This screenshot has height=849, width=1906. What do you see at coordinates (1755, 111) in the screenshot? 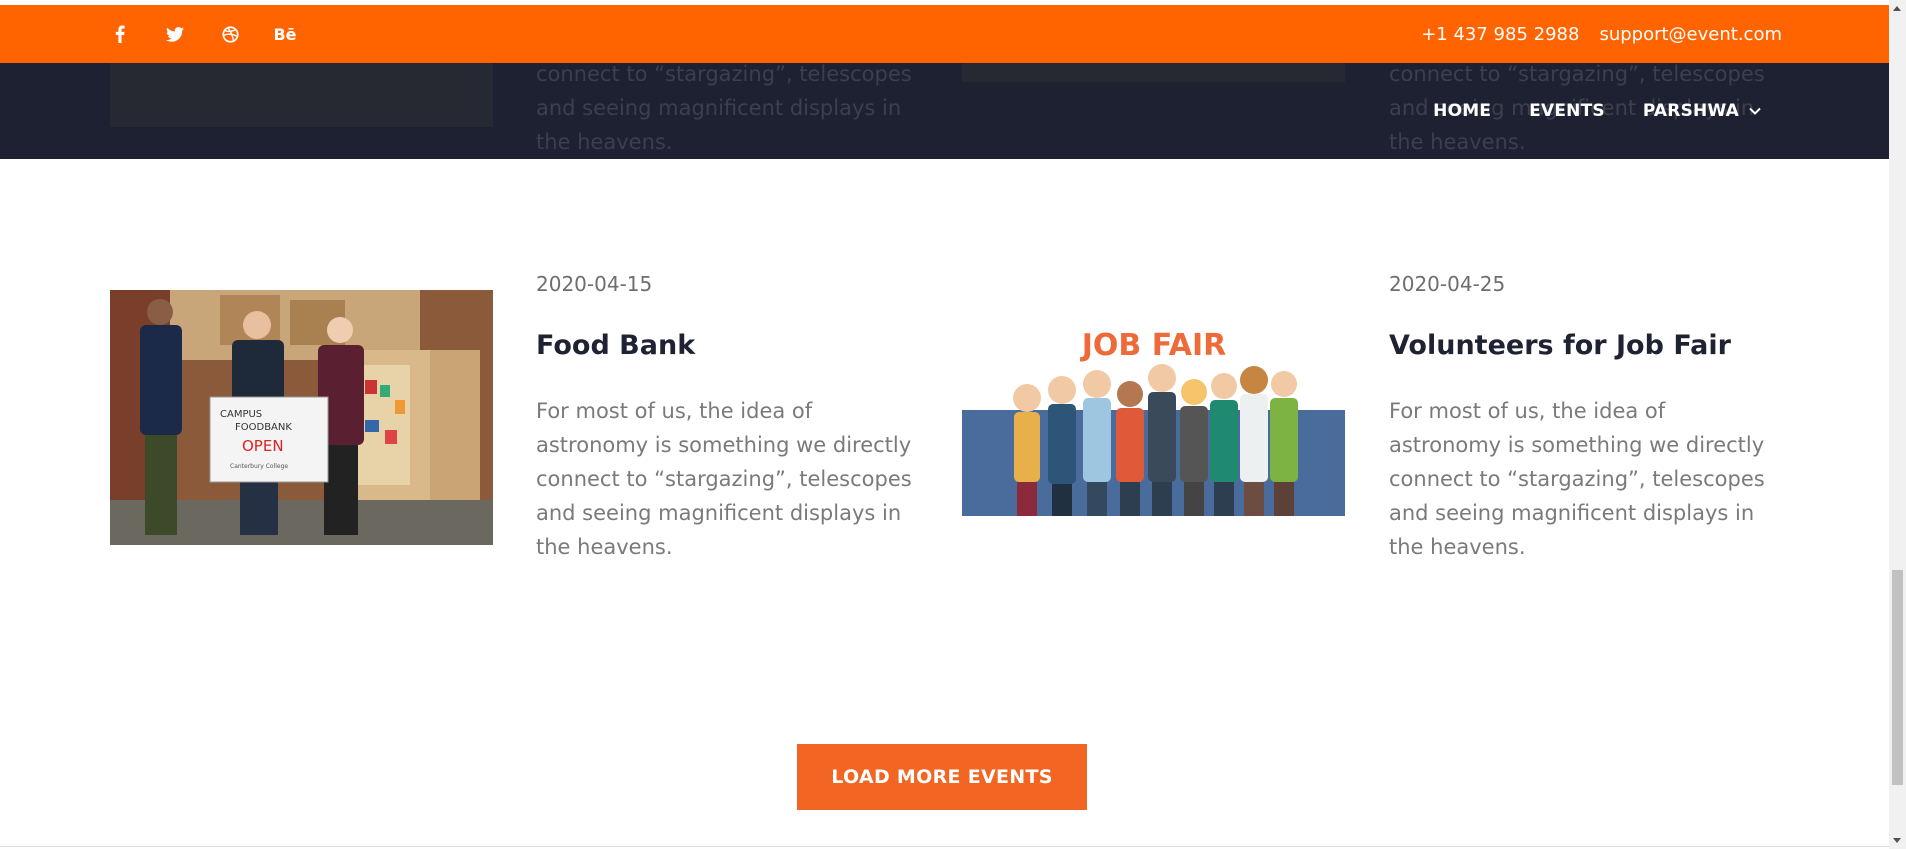
I see `chevron-down-icon` at bounding box center [1755, 111].